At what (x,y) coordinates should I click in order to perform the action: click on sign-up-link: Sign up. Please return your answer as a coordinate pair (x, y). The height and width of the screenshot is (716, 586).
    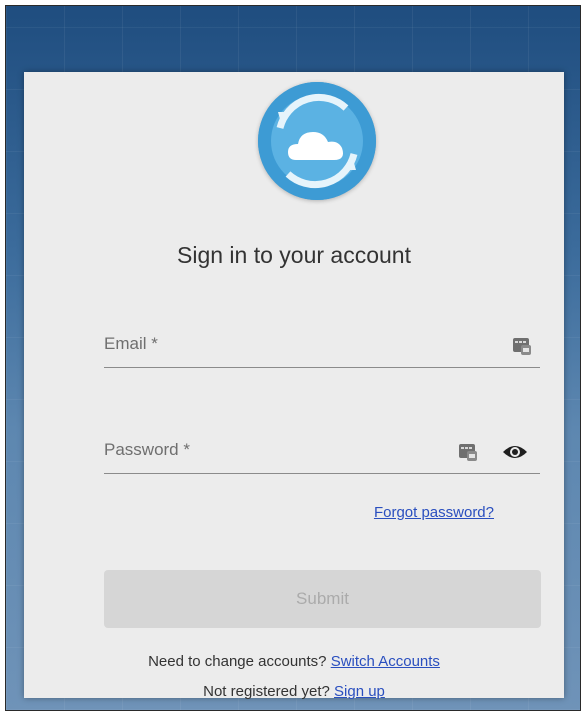
    Looking at the image, I should click on (359, 691).